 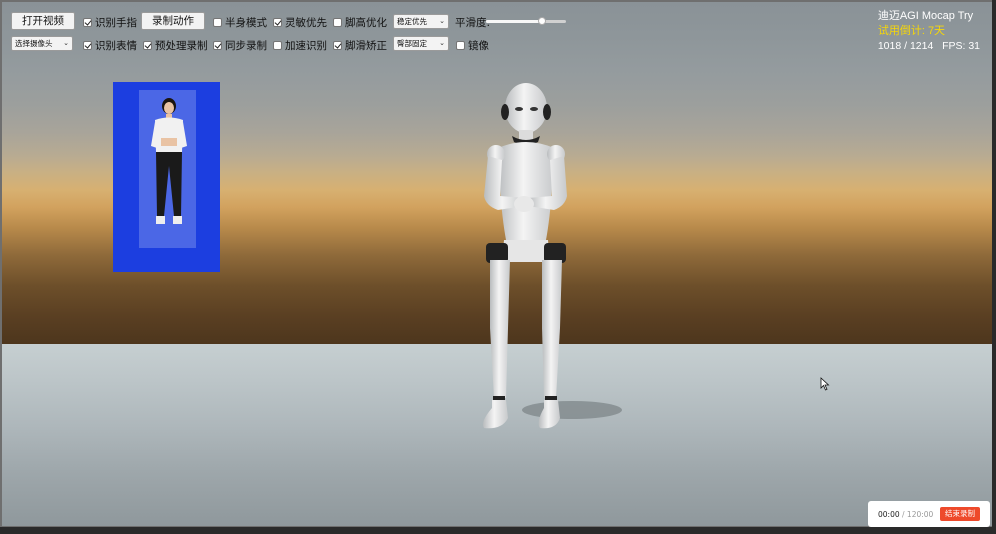 I want to click on camera-select: 选择摄像头 ⌄, so click(x=42, y=43).